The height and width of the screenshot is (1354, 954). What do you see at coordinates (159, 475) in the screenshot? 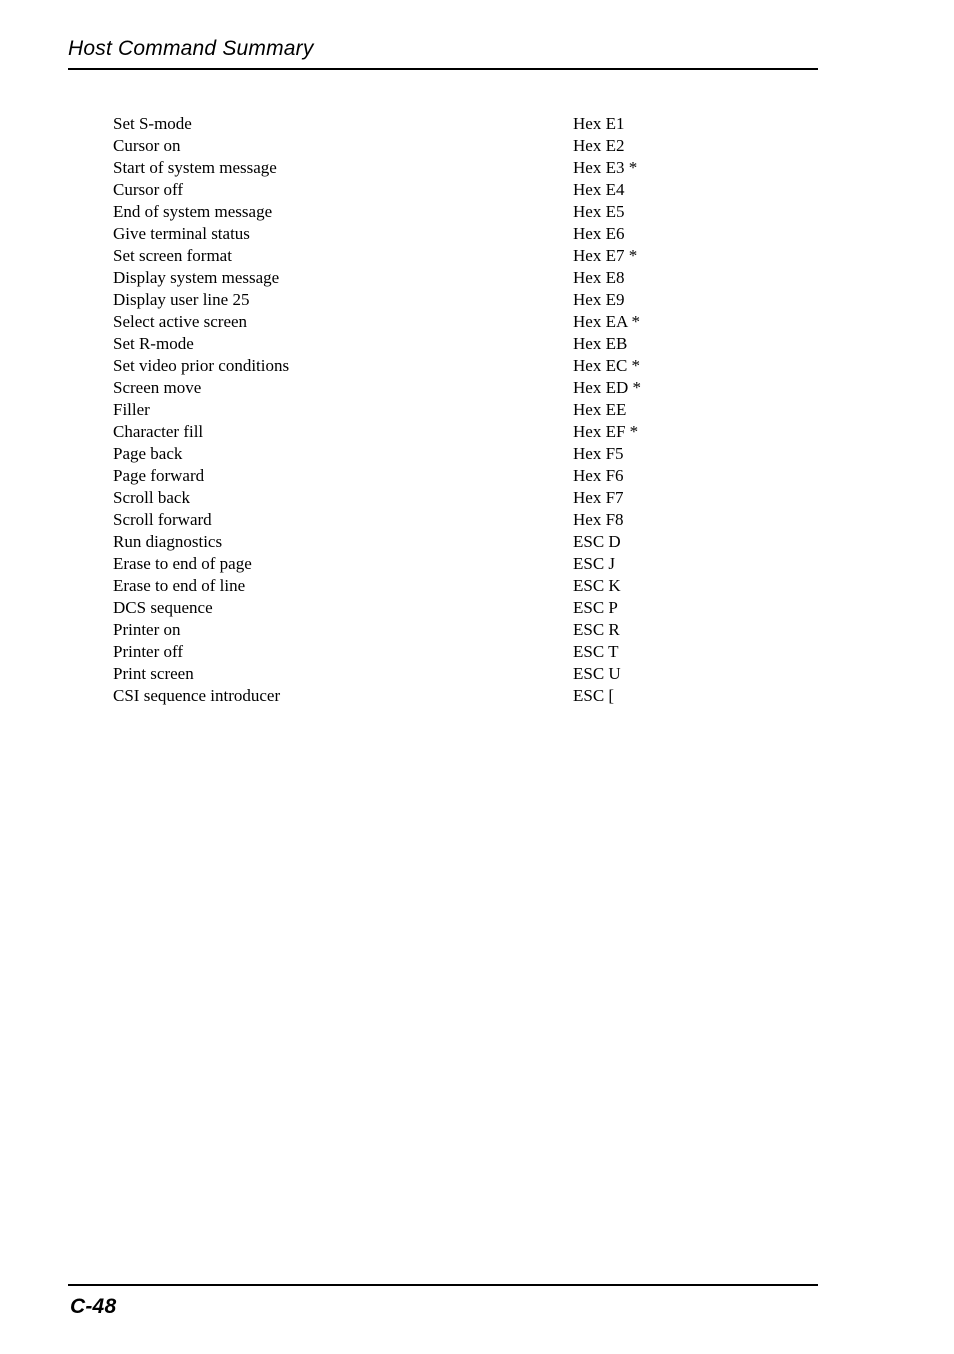
I see `command-name: Page forward` at bounding box center [159, 475].